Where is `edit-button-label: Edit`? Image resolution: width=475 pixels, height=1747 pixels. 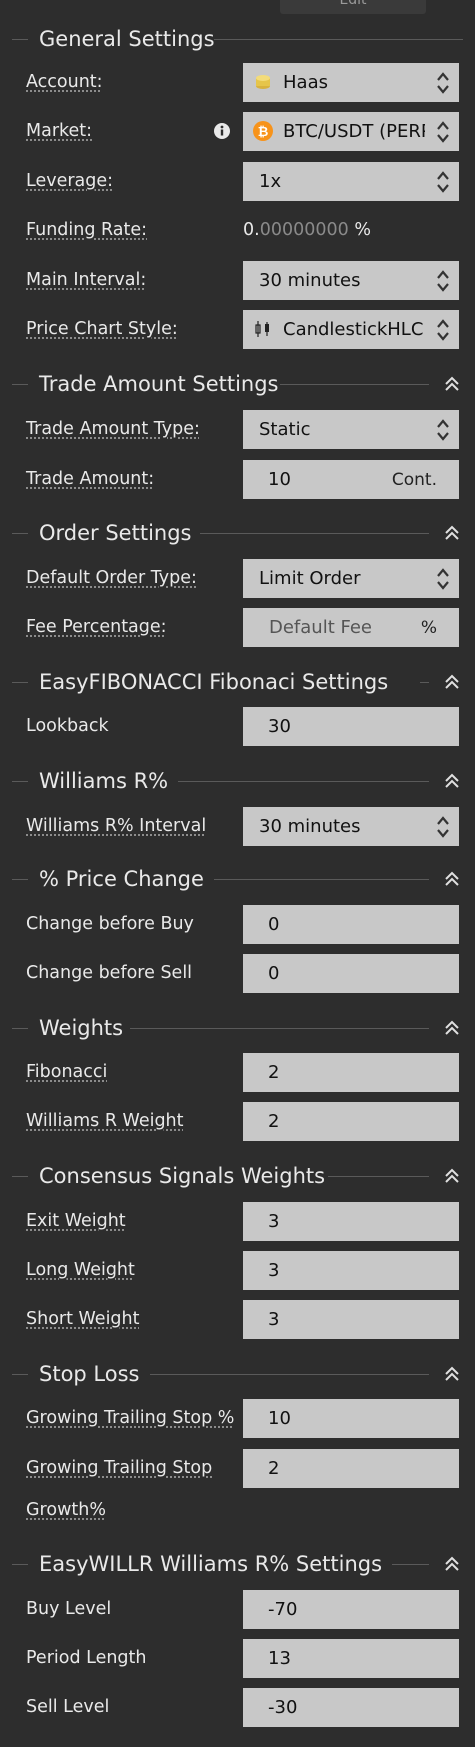
edit-button-label: Edit is located at coordinates (353, 4).